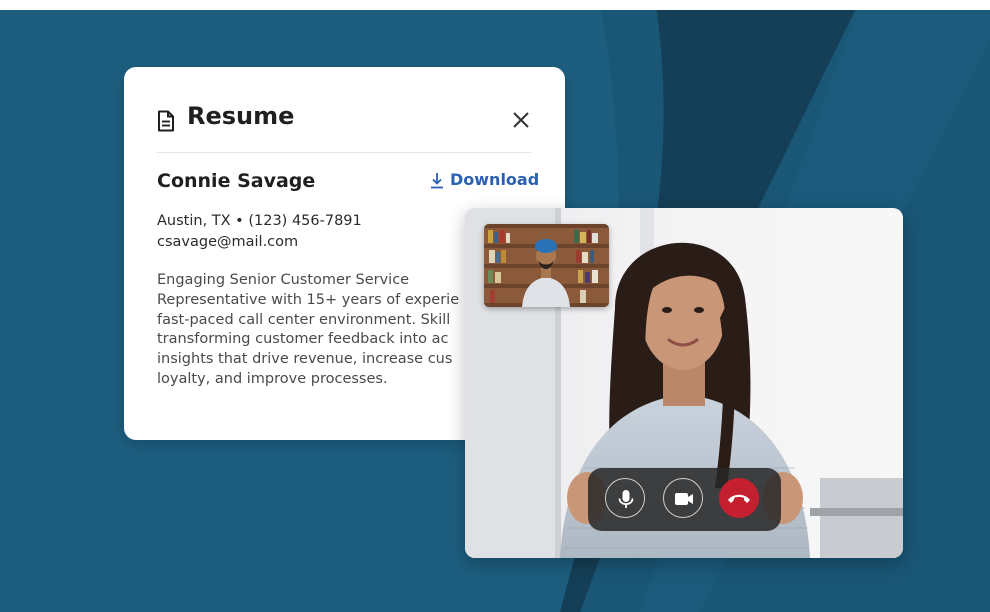 This screenshot has width=990, height=612. Describe the element at coordinates (495, 179) in the screenshot. I see `download-label: Download` at that location.